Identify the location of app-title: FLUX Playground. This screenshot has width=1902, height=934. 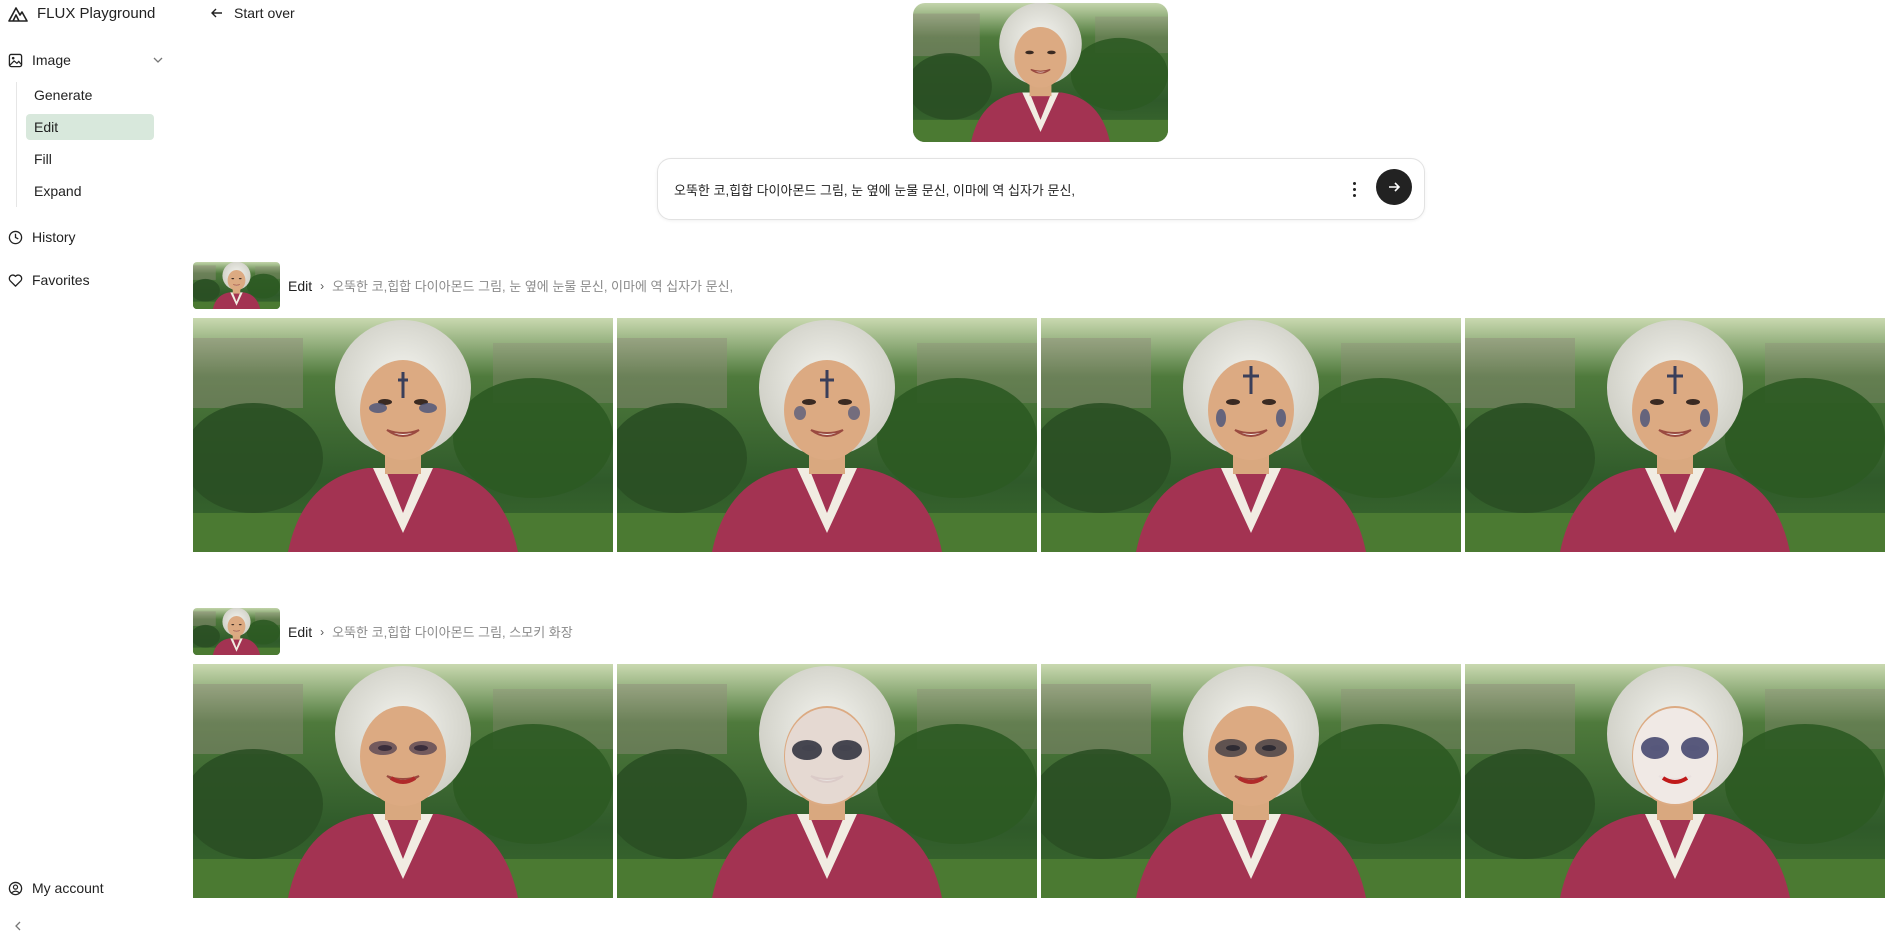
(96, 13).